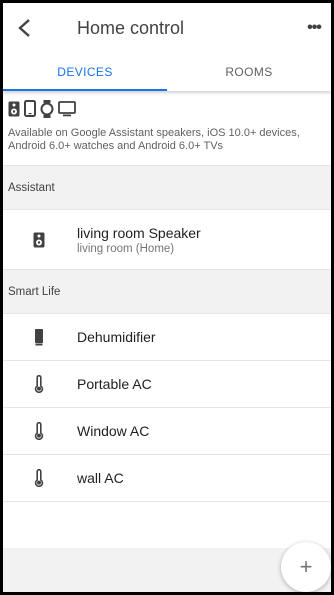 This screenshot has height=595, width=334. What do you see at coordinates (306, 567) in the screenshot?
I see `add-icon: +` at bounding box center [306, 567].